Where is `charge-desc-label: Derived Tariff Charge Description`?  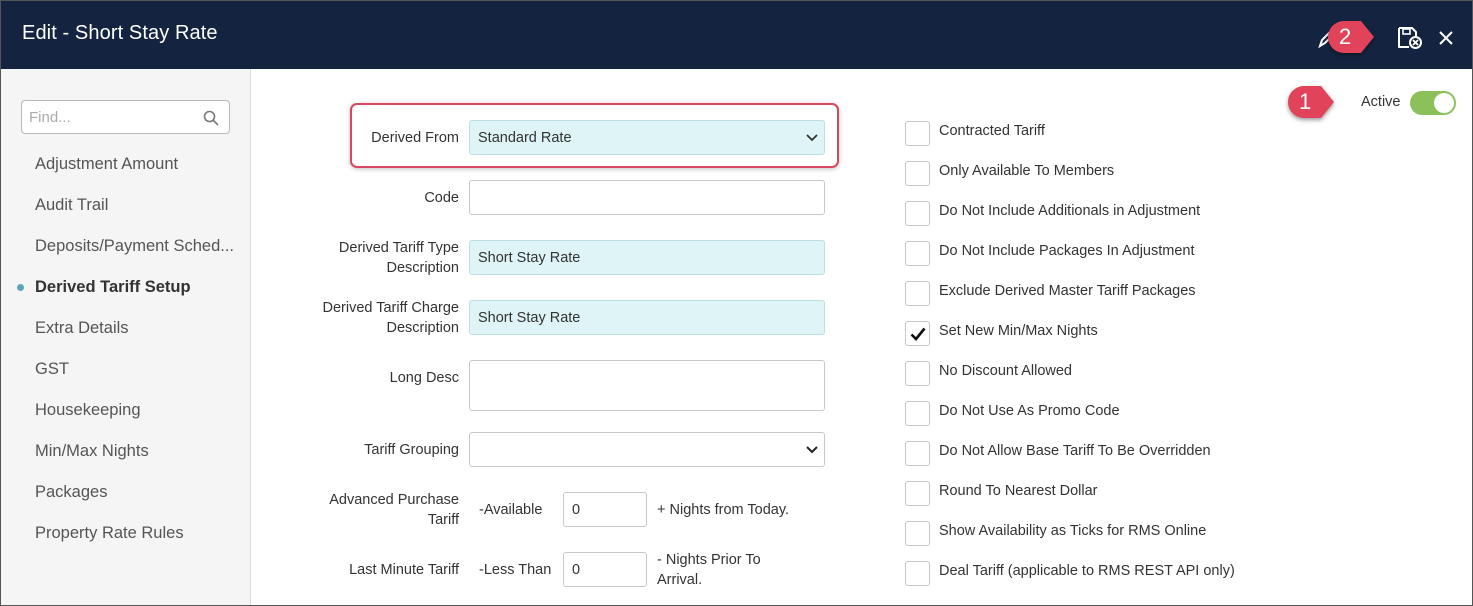 charge-desc-label: Derived Tariff Charge Description is located at coordinates (375, 318).